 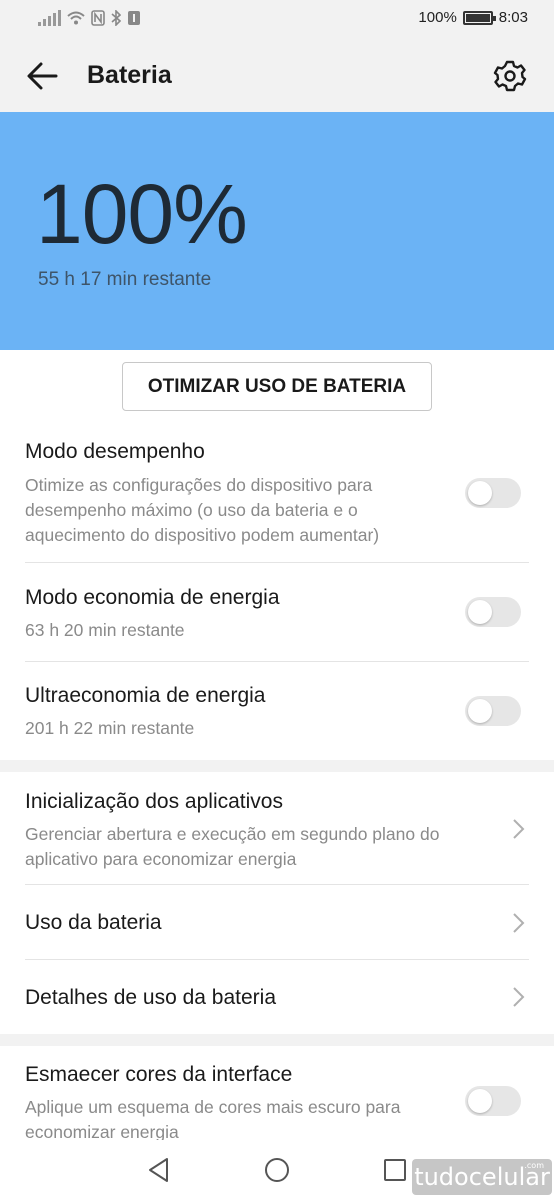 I want to click on square-recents-icon, so click(x=395, y=1170).